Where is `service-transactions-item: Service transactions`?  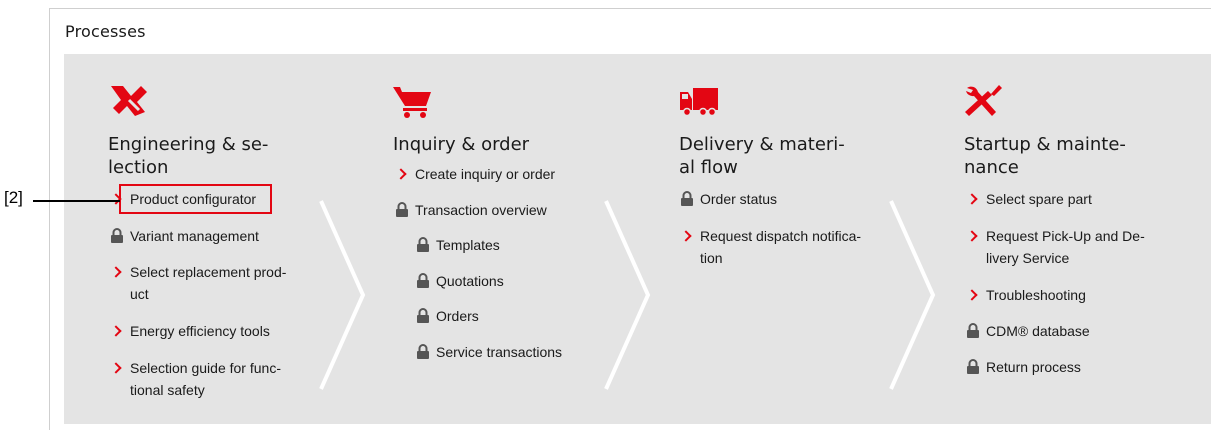 service-transactions-item: Service transactions is located at coordinates (489, 352).